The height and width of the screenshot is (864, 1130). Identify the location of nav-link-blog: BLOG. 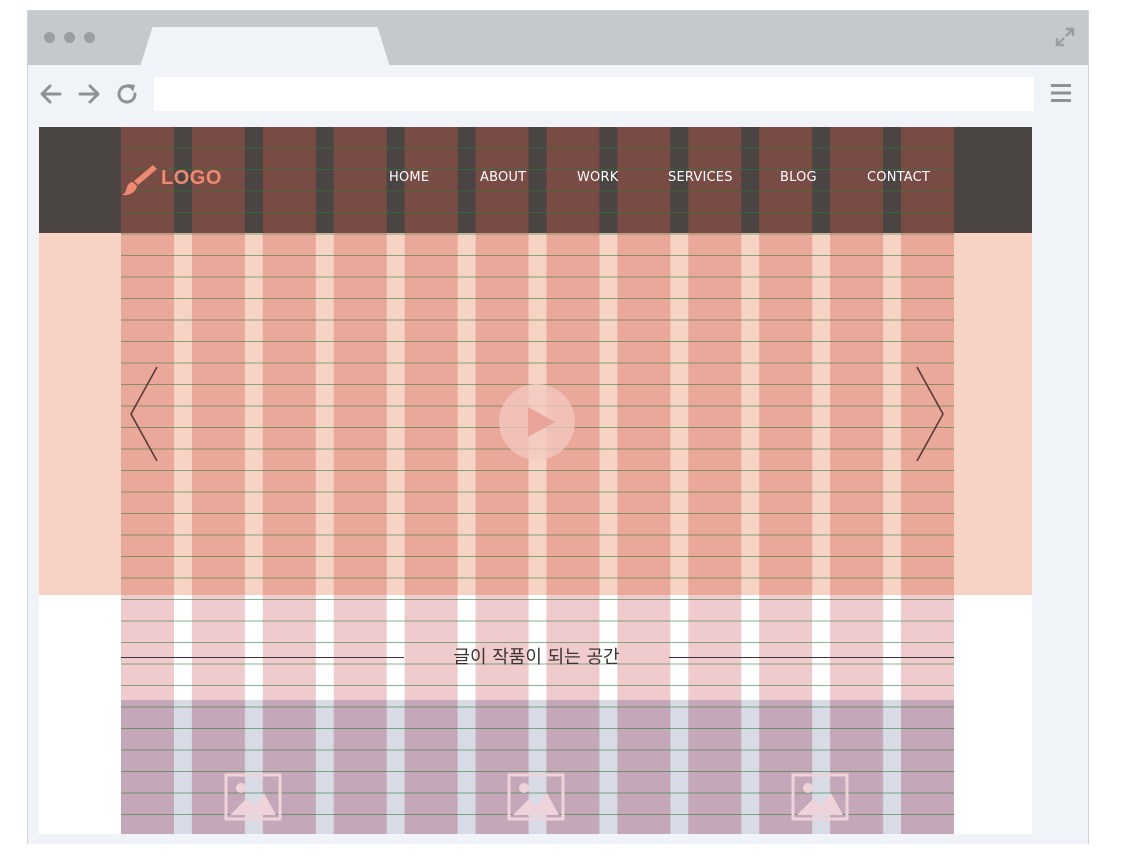
(798, 177).